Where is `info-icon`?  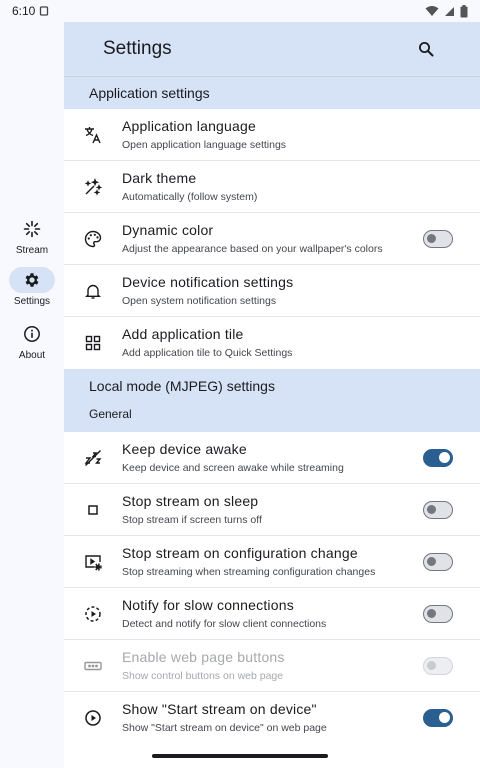
info-icon is located at coordinates (32, 334).